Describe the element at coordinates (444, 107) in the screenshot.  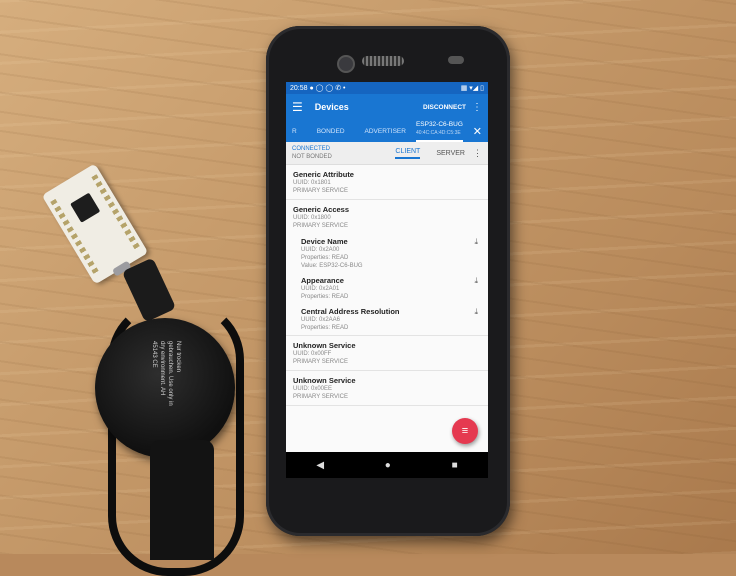
I see `disconnect-button: DISCONNECT` at that location.